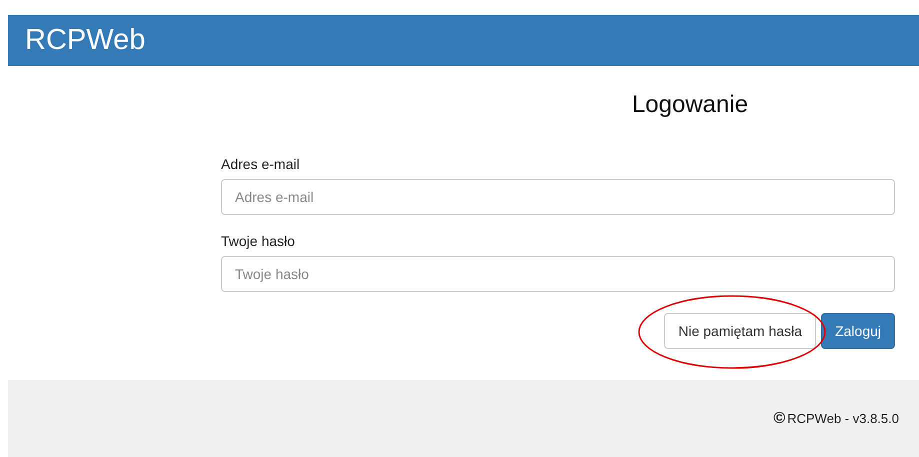 The width and height of the screenshot is (919, 457). I want to click on input-field: Adres e-mail, so click(558, 197).